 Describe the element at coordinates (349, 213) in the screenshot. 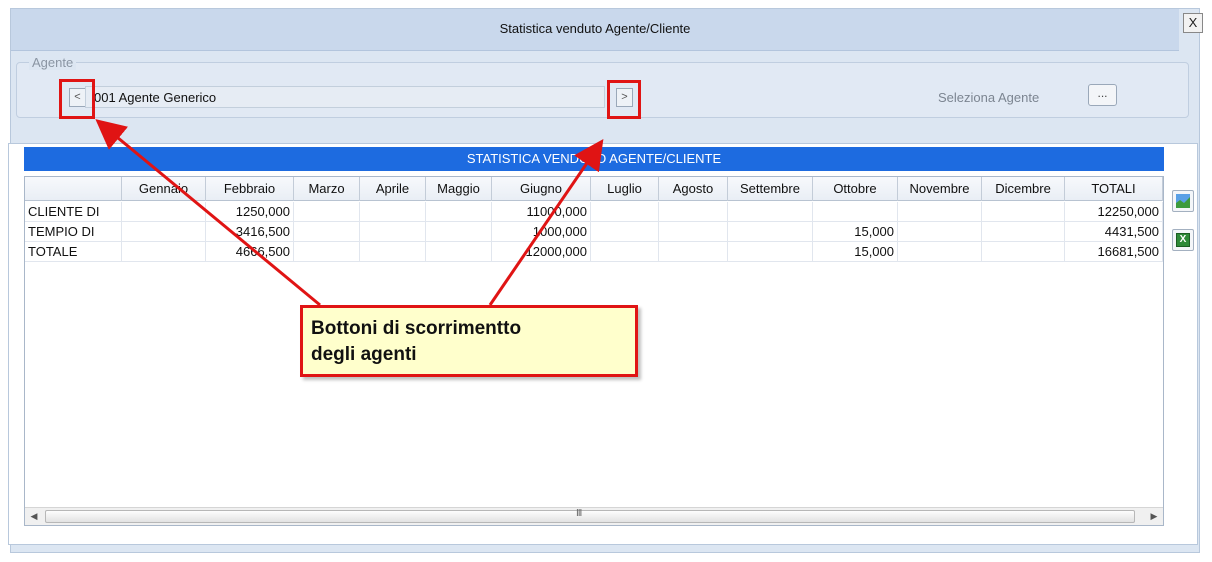

I see `annotation-arrows` at that location.